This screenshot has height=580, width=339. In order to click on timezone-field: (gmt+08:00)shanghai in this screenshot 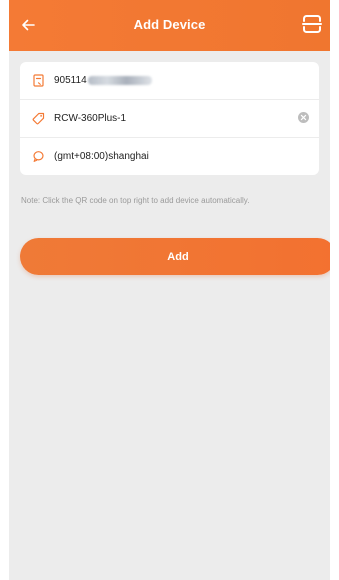, I will do `click(101, 156)`.